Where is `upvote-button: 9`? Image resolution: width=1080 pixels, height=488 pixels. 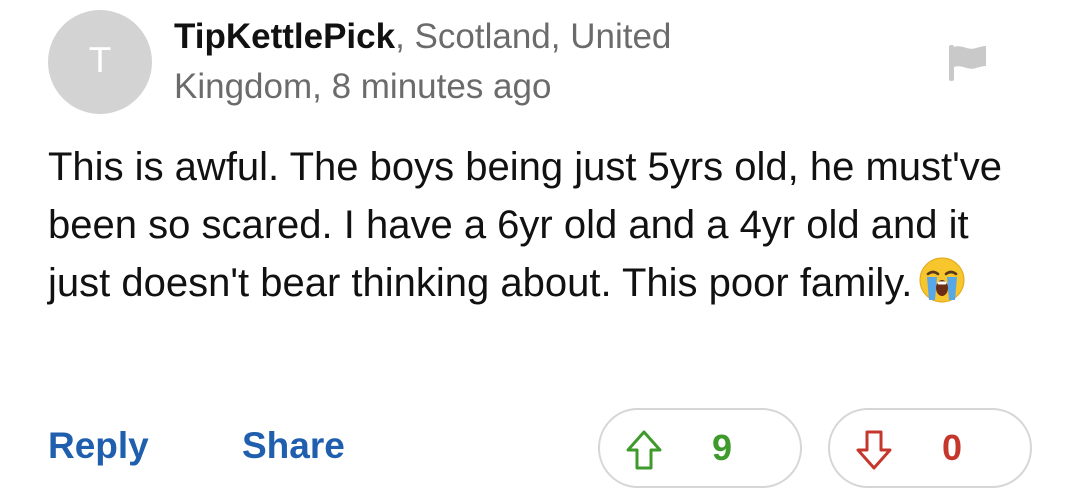 upvote-button: 9 is located at coordinates (700, 448).